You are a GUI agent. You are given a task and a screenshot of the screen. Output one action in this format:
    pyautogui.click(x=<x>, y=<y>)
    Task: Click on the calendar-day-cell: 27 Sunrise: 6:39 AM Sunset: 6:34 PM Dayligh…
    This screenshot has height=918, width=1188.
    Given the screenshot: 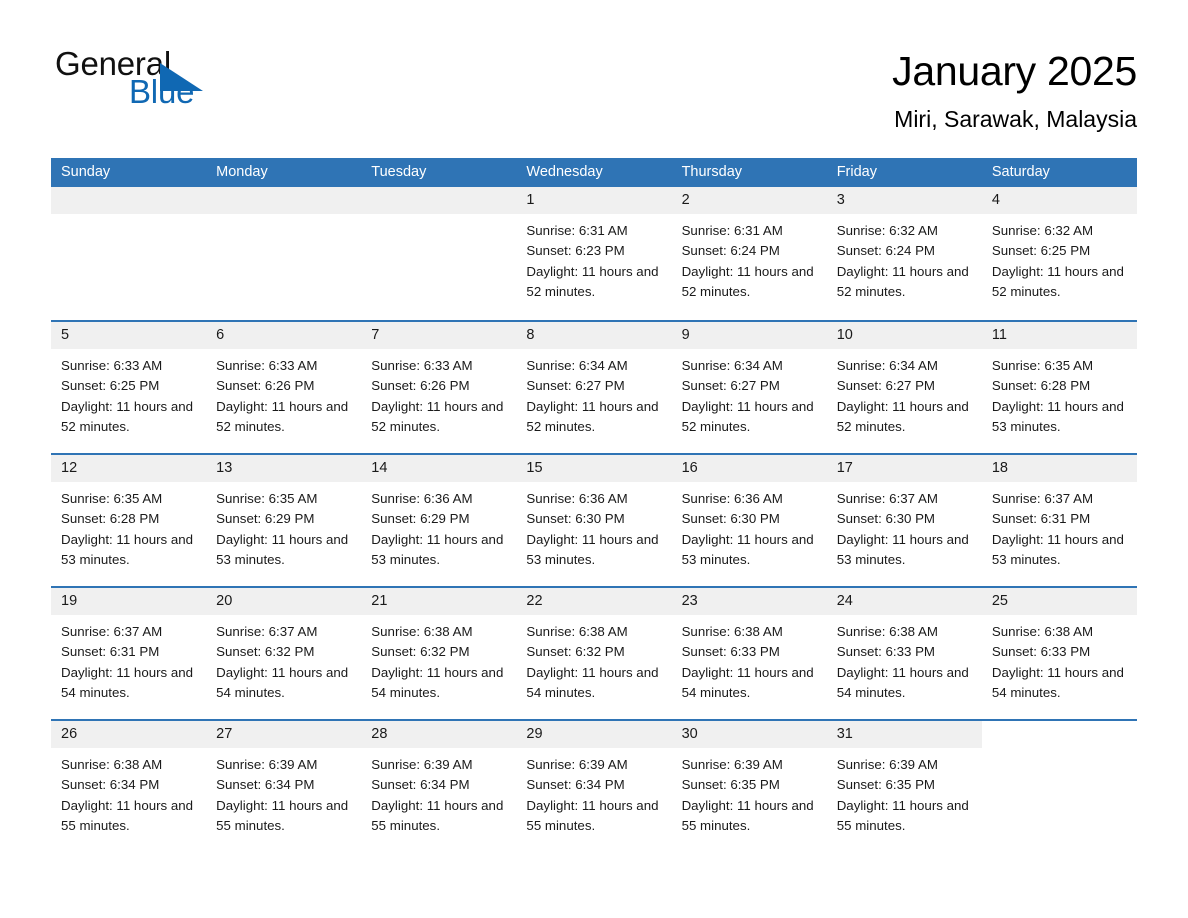 What is the action you would take?
    pyautogui.click(x=284, y=786)
    